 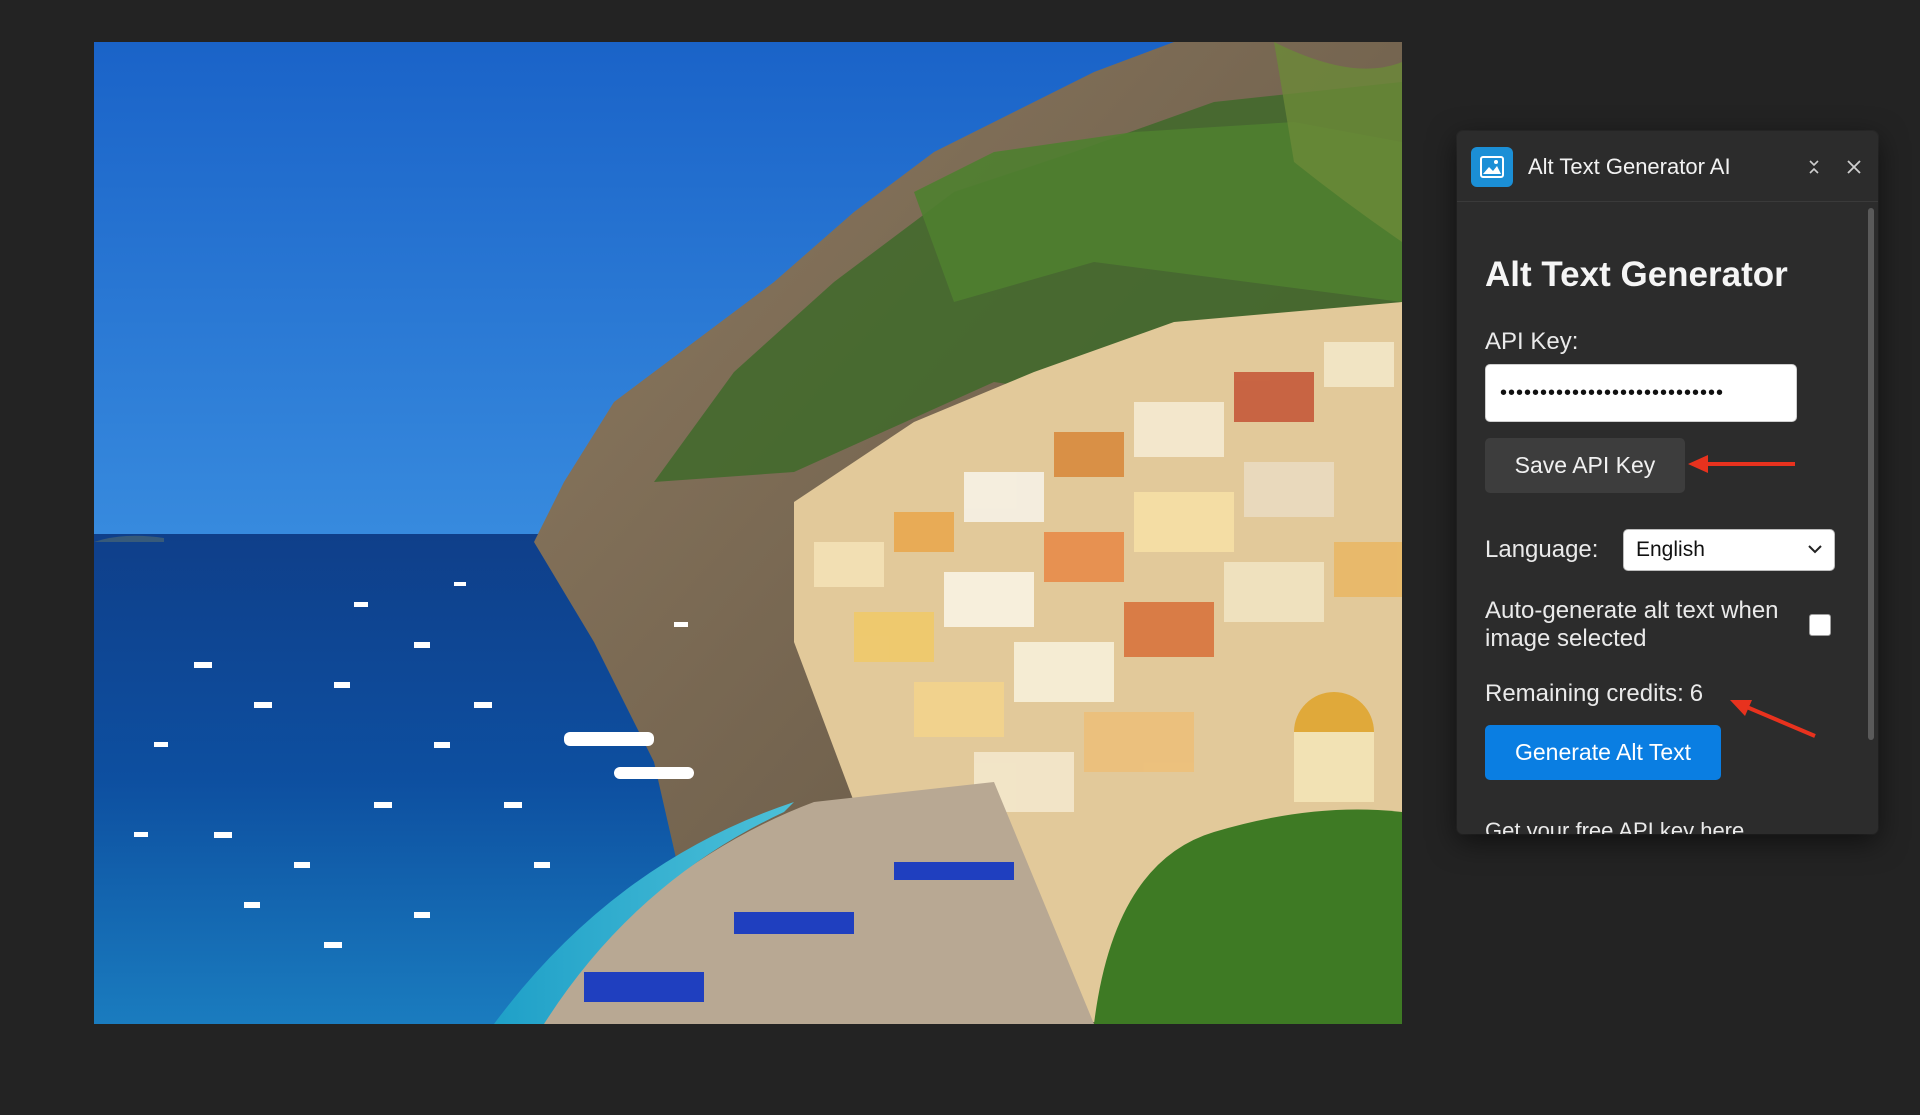 I want to click on generate-alt-text-button: Generate Alt Text, so click(x=1603, y=752).